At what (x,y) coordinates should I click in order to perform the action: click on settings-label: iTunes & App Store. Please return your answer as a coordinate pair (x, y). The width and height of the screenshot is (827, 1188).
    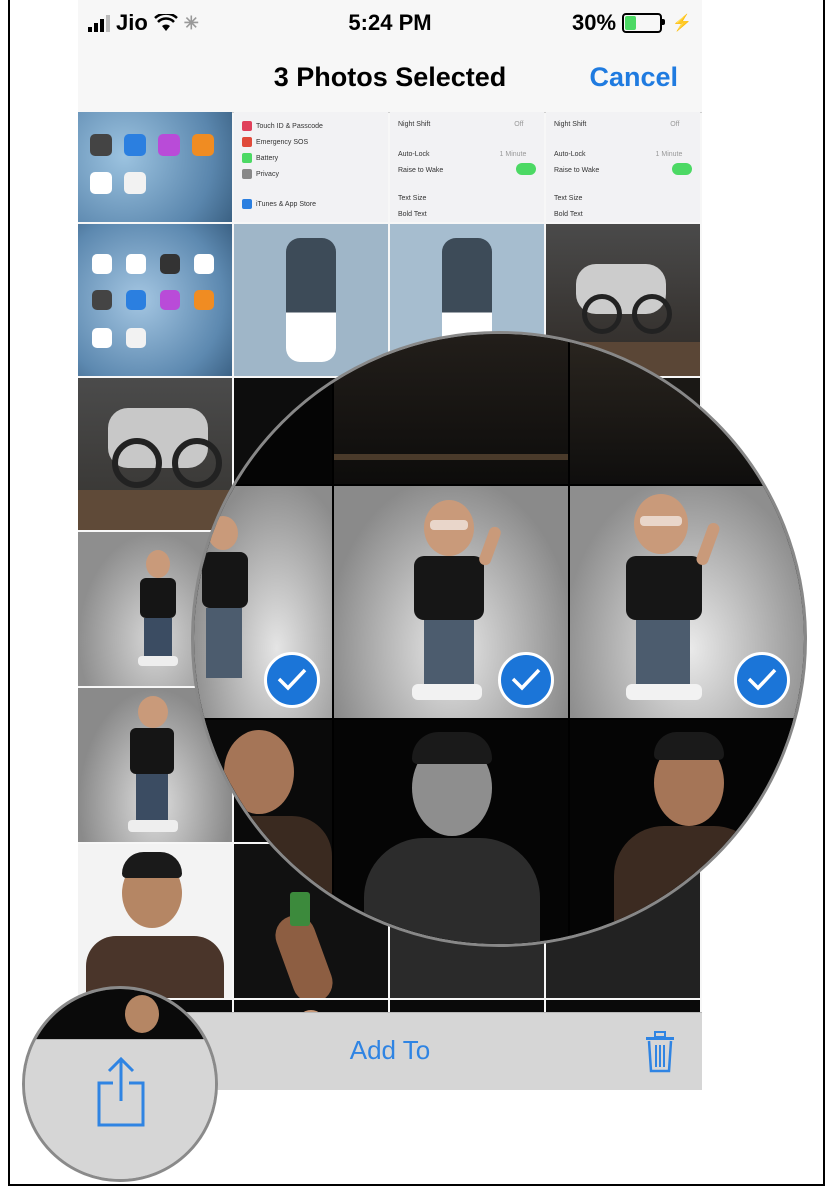
    Looking at the image, I should click on (286, 204).